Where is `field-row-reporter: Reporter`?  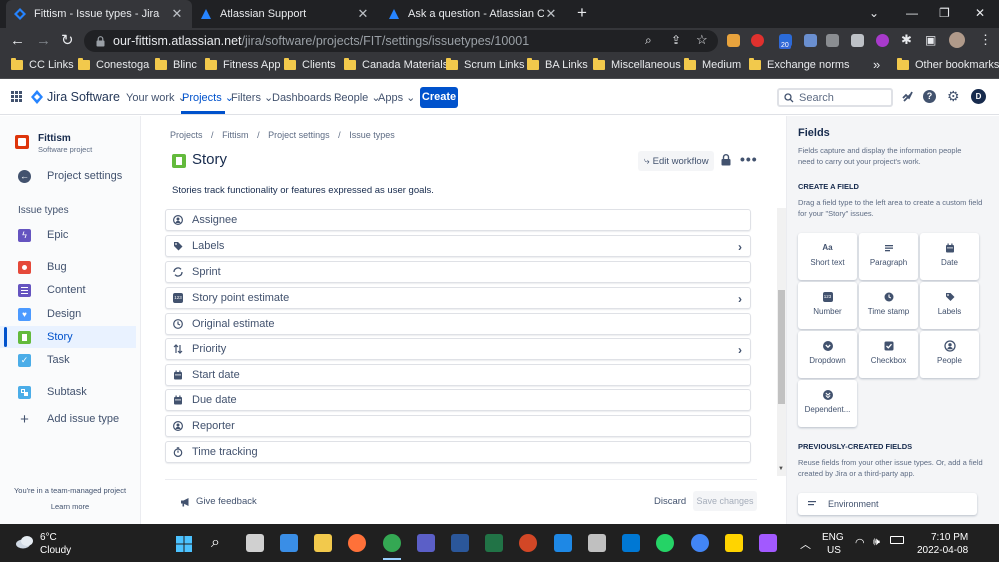
field-row-reporter: Reporter is located at coordinates (458, 426).